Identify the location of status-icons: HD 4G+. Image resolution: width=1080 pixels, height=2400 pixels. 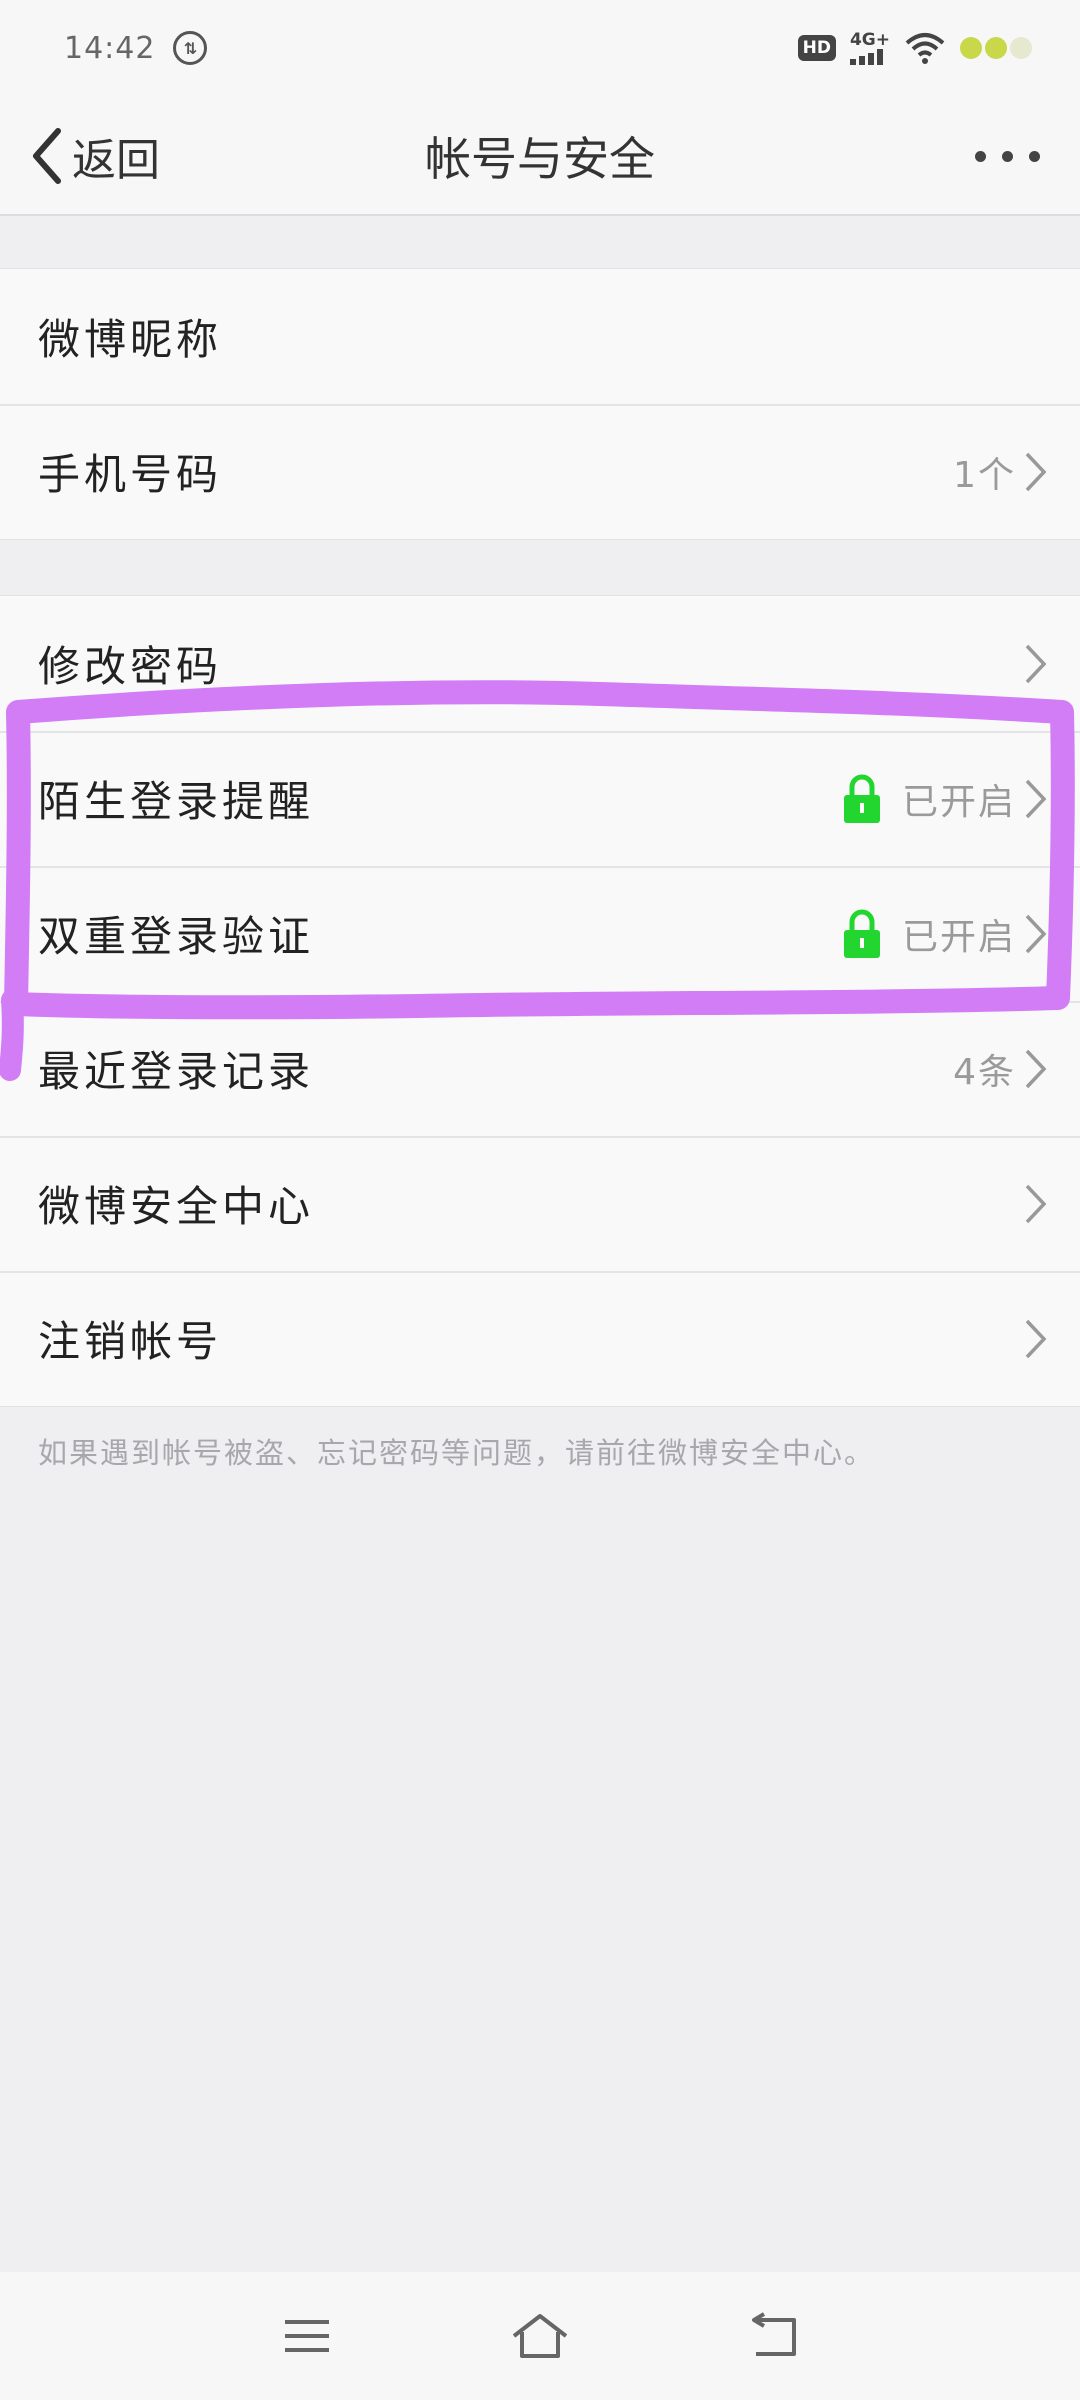
(914, 47).